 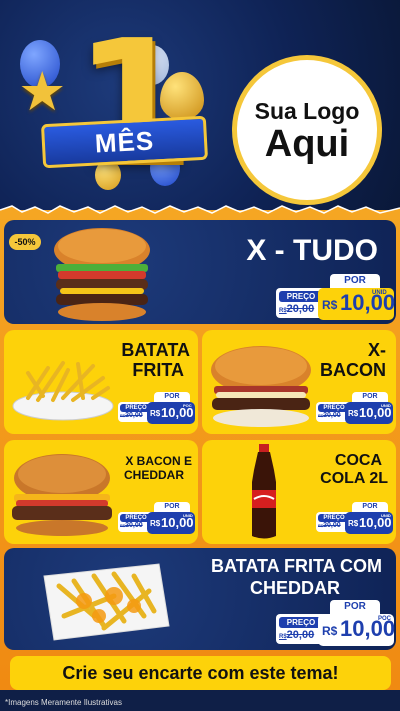 I want to click on month-ribbon: MÊS, so click(x=124, y=142).